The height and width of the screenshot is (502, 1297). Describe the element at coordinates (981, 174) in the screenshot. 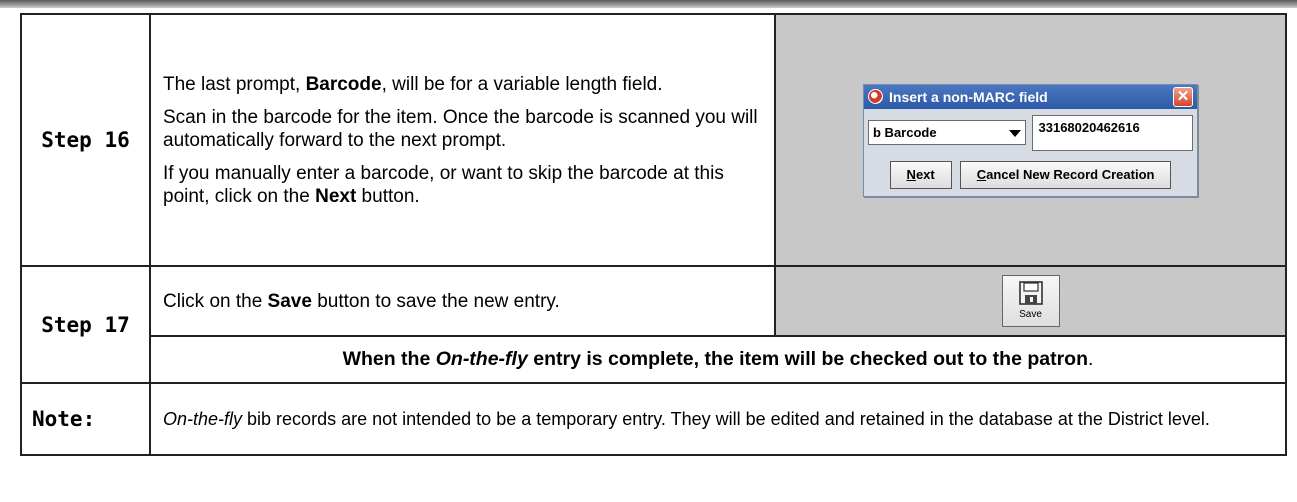

I see `cancel-mnemonic: C` at that location.